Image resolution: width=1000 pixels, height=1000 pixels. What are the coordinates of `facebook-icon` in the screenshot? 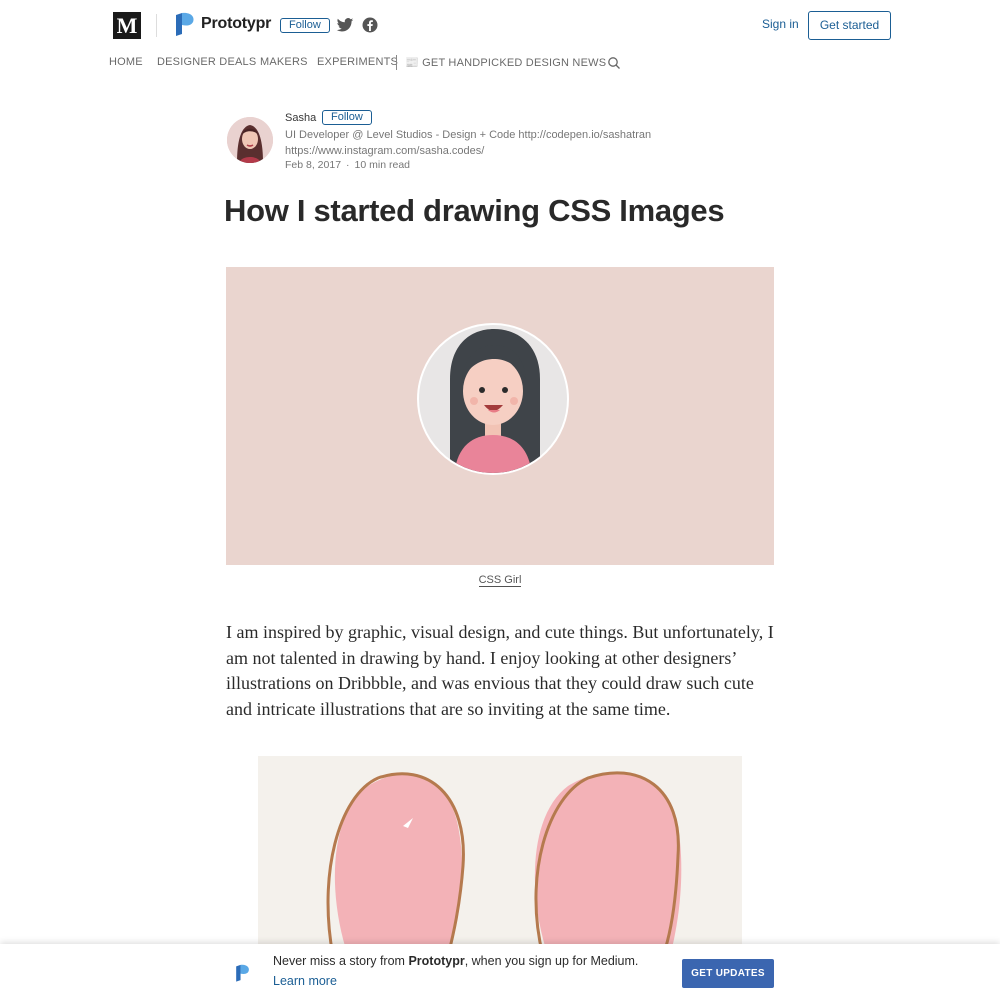 It's located at (370, 25).